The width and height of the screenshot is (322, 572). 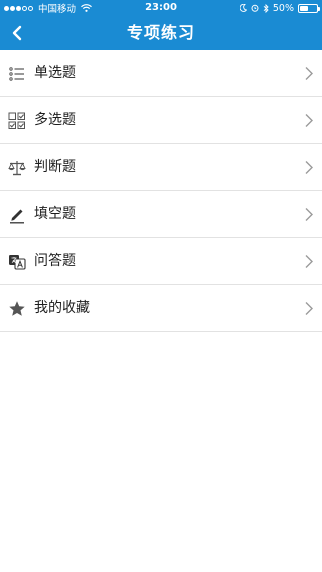 I want to click on star-icon, so click(x=17, y=309).